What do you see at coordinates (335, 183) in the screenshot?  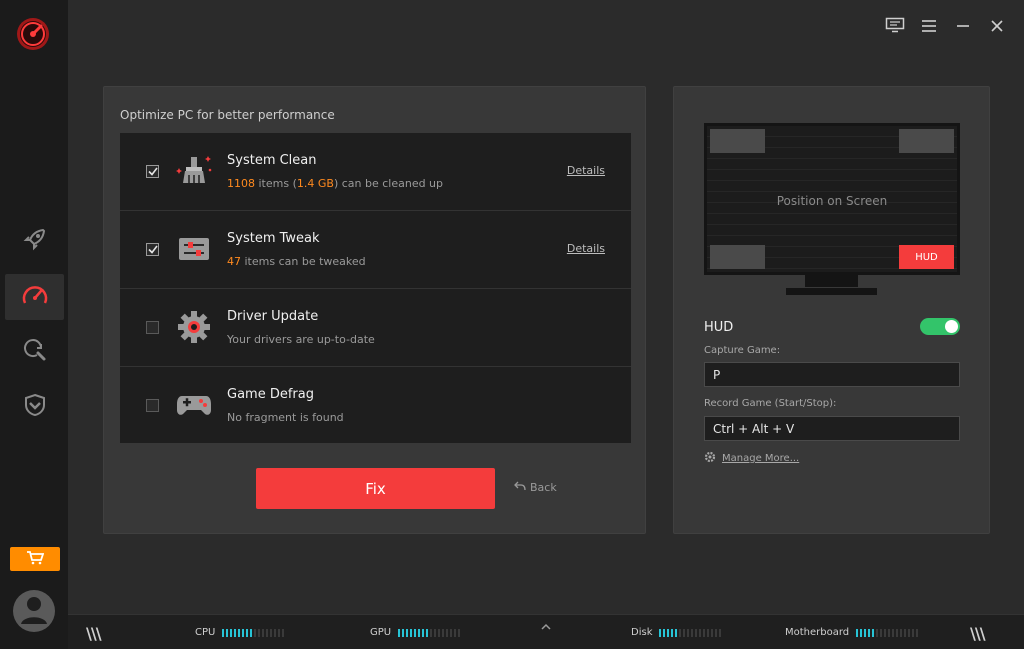 I see `system-clean-summary: 1108 items (1.4 GB) can be cleaned up` at bounding box center [335, 183].